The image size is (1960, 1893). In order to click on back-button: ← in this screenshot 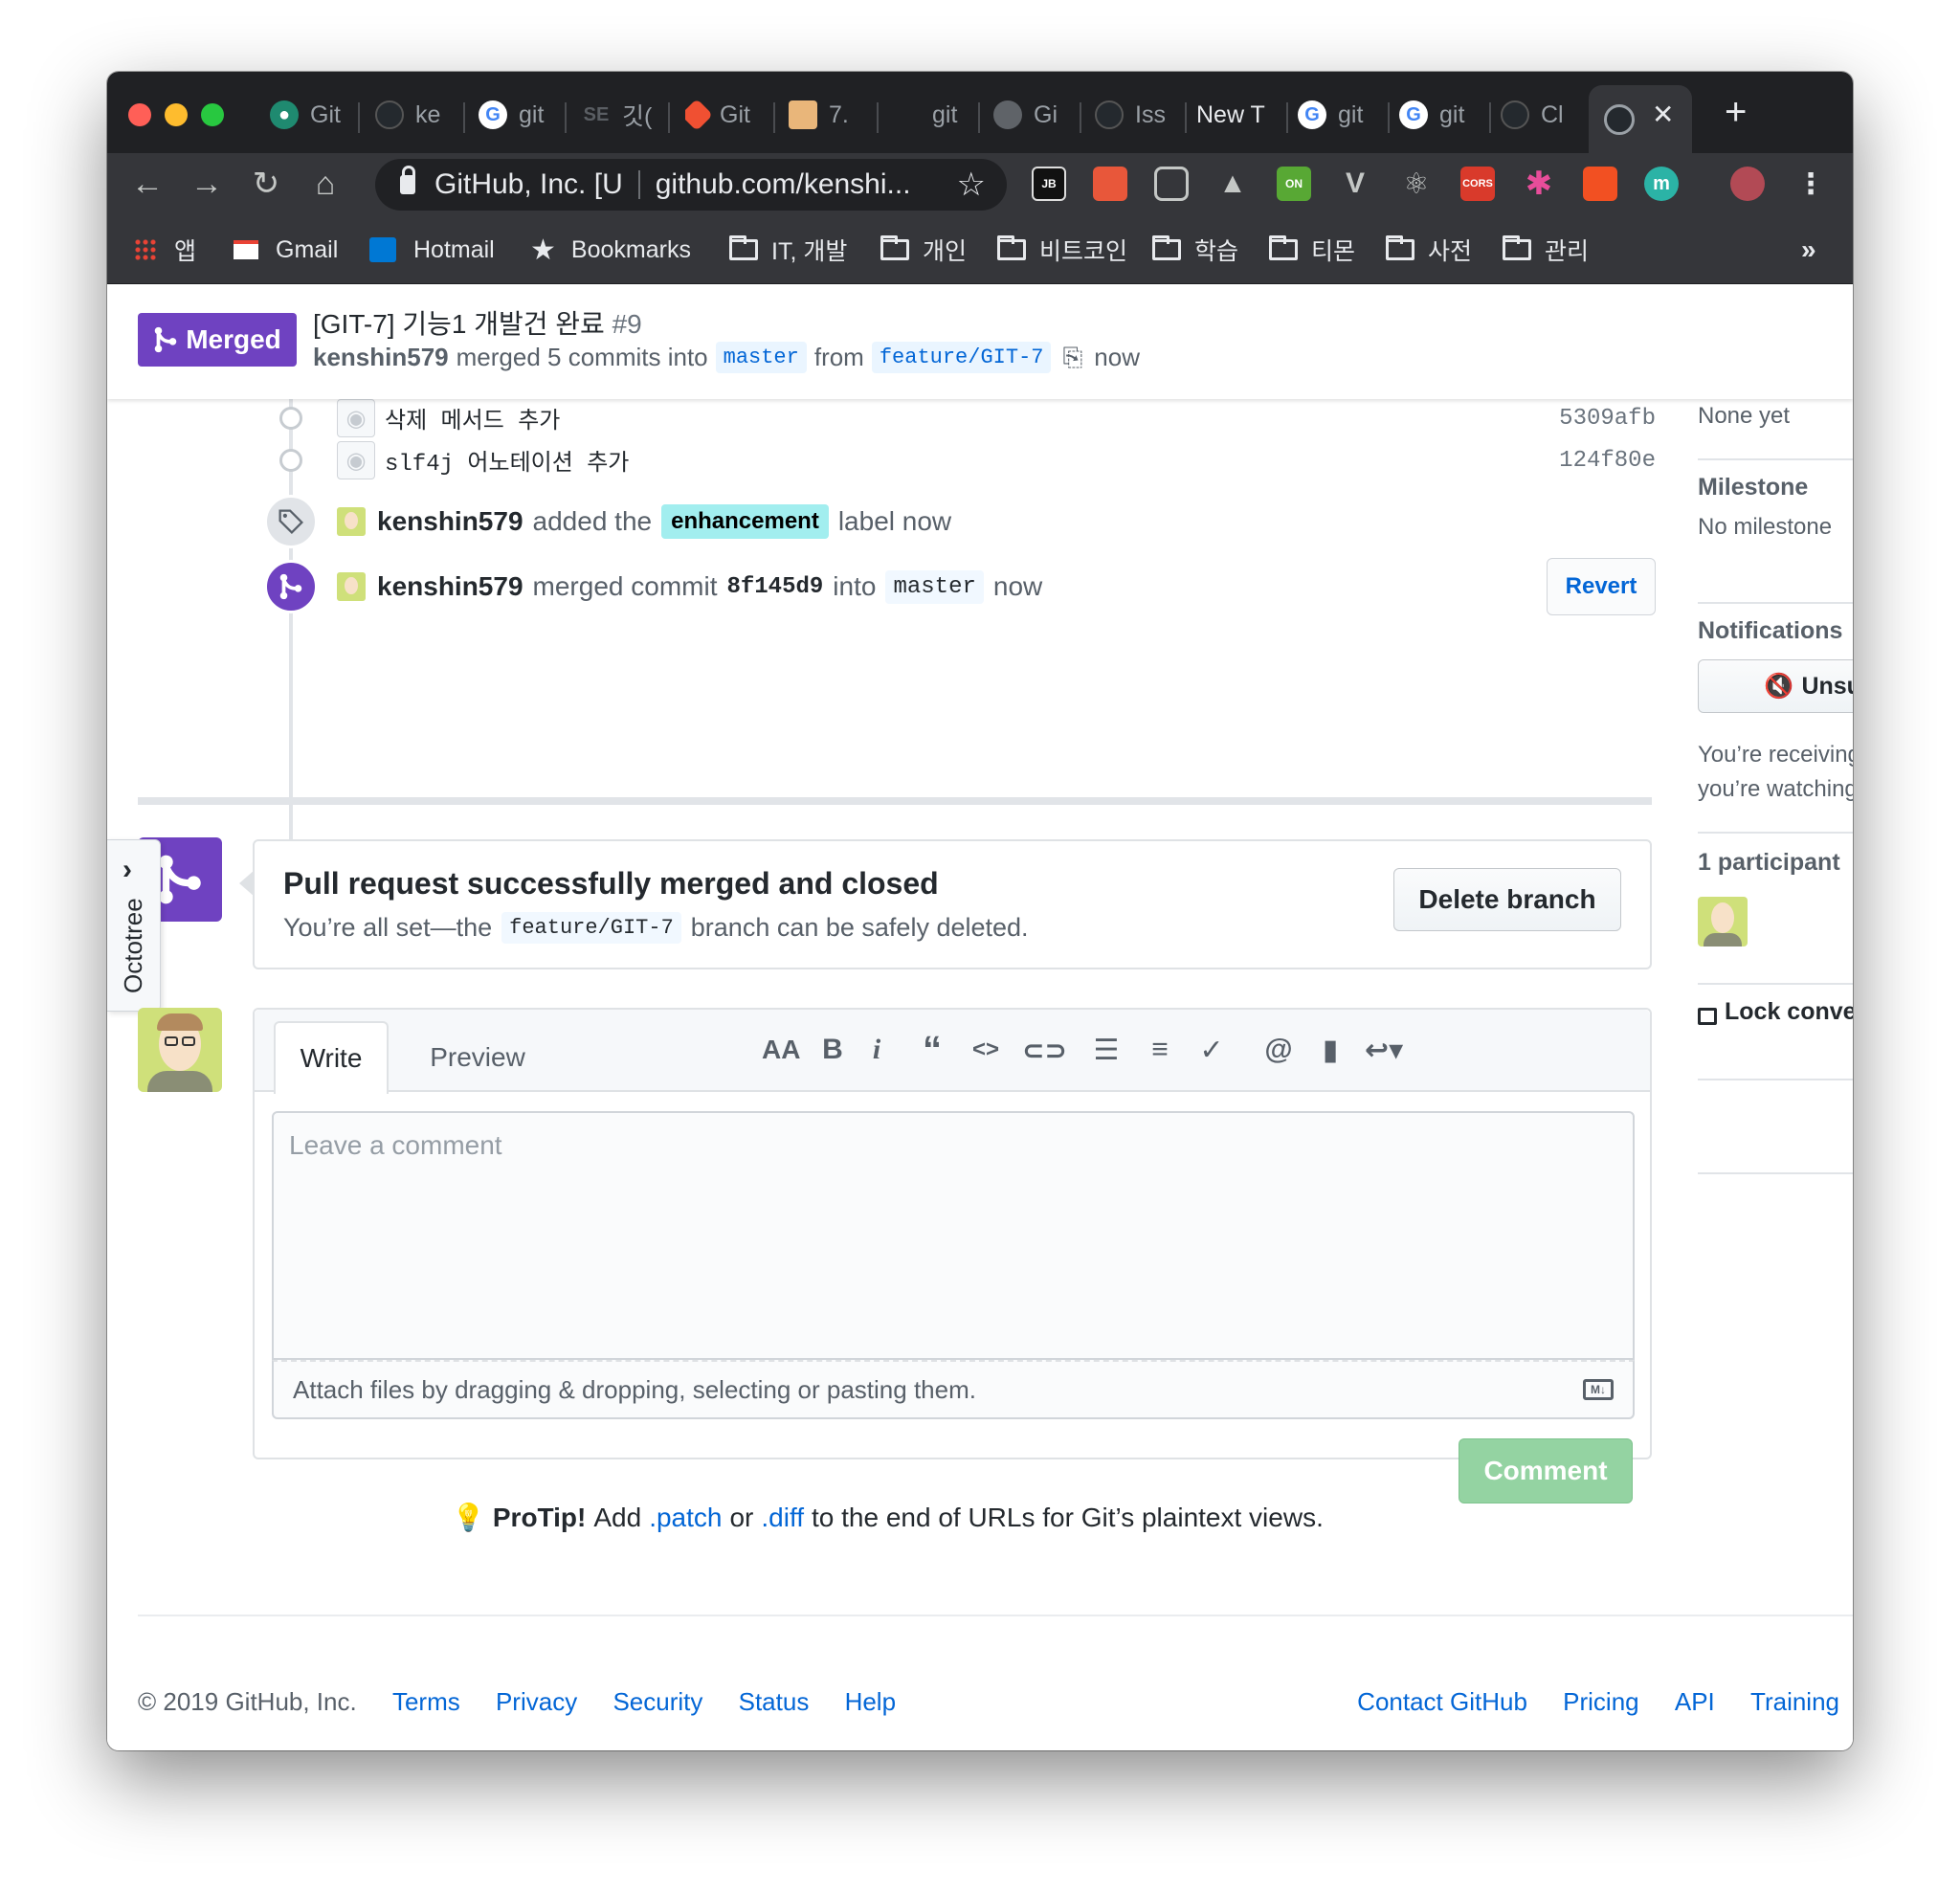, I will do `click(147, 184)`.